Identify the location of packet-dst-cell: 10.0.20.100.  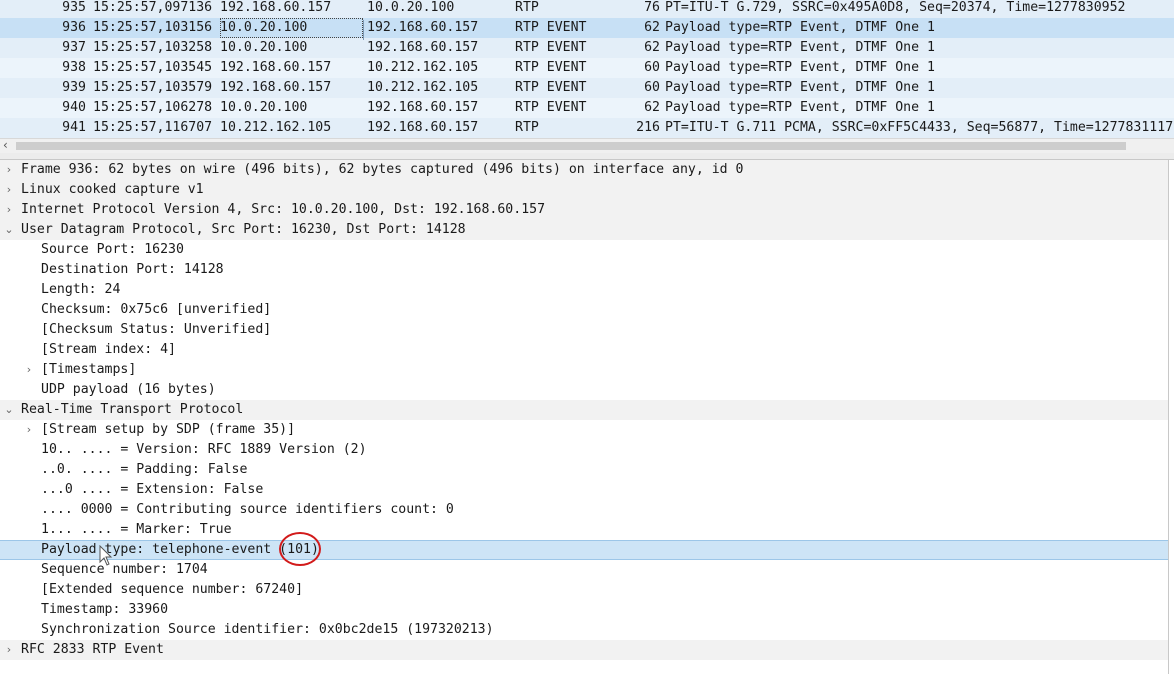
(411, 7).